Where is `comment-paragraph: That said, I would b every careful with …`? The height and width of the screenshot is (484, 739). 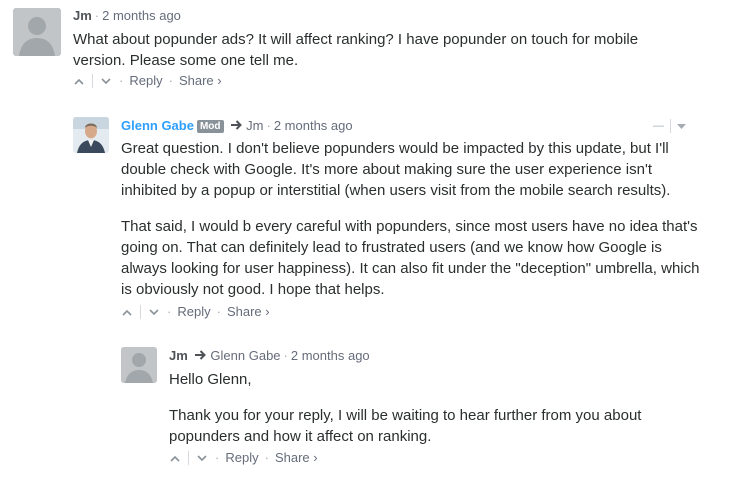
comment-paragraph: That said, I would b every careful with … is located at coordinates (410, 258).